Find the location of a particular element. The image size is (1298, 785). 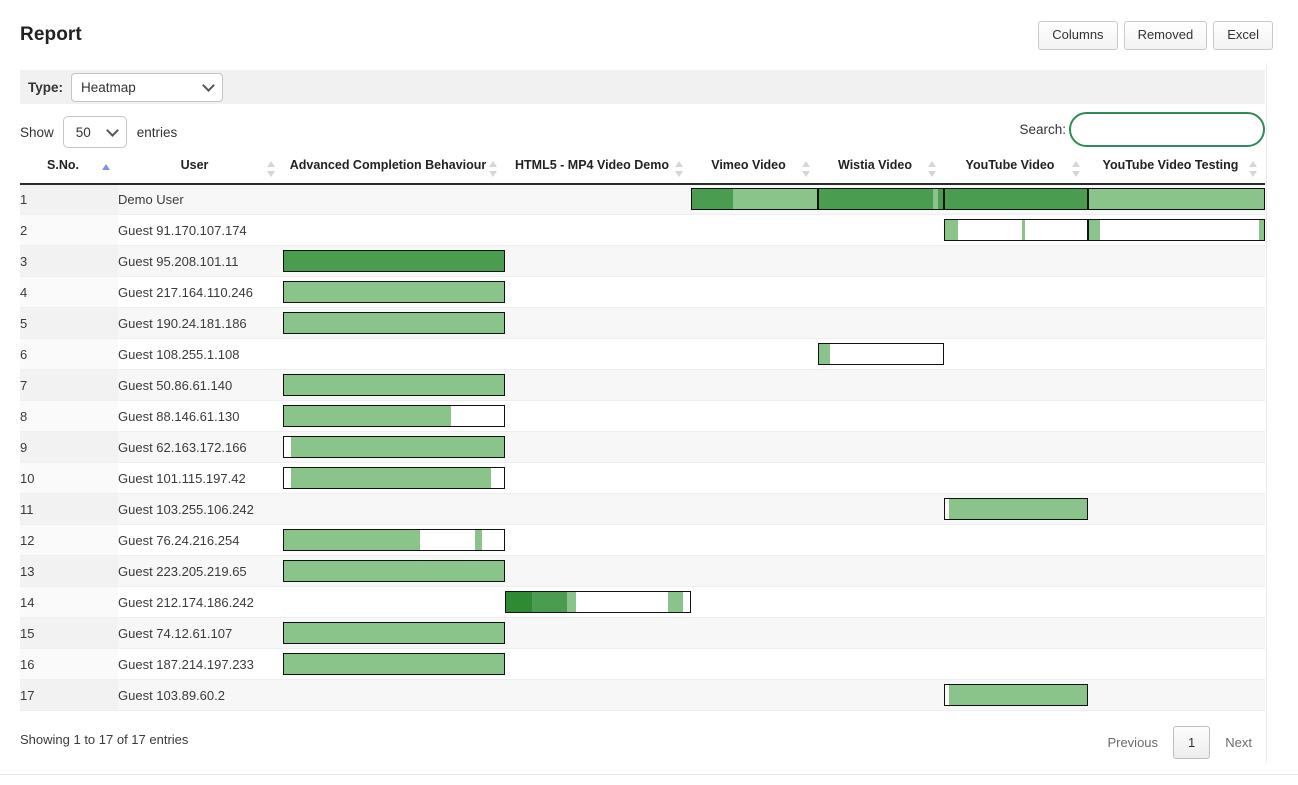

columns-button: Columns is located at coordinates (1078, 36).